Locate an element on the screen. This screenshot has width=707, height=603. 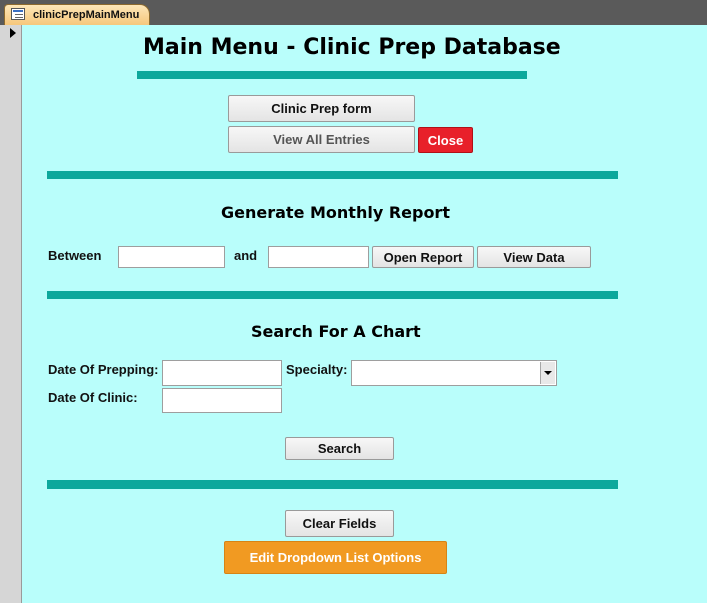
current-record-arrow-icon is located at coordinates (13, 33).